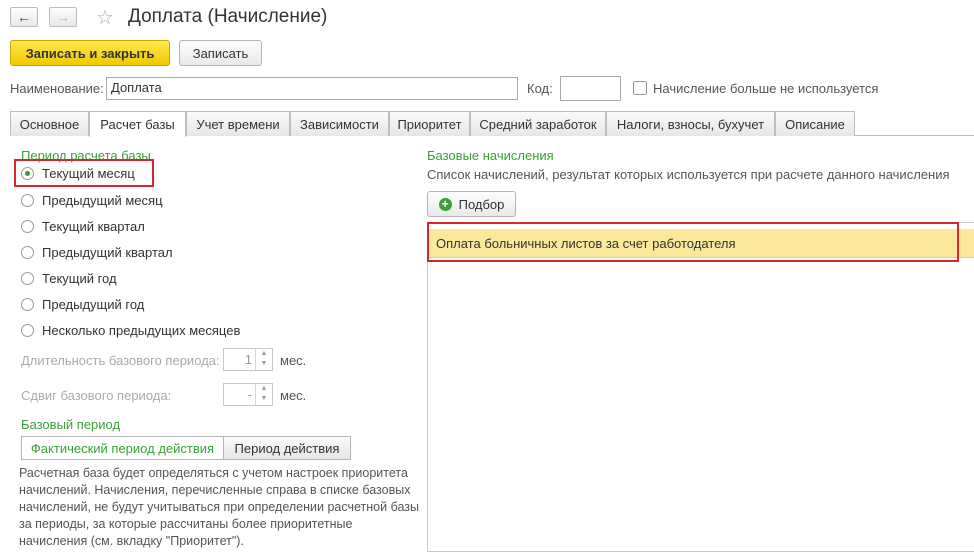  What do you see at coordinates (490, 155) in the screenshot?
I see `base-accruals-group-title: Базовые начисления` at bounding box center [490, 155].